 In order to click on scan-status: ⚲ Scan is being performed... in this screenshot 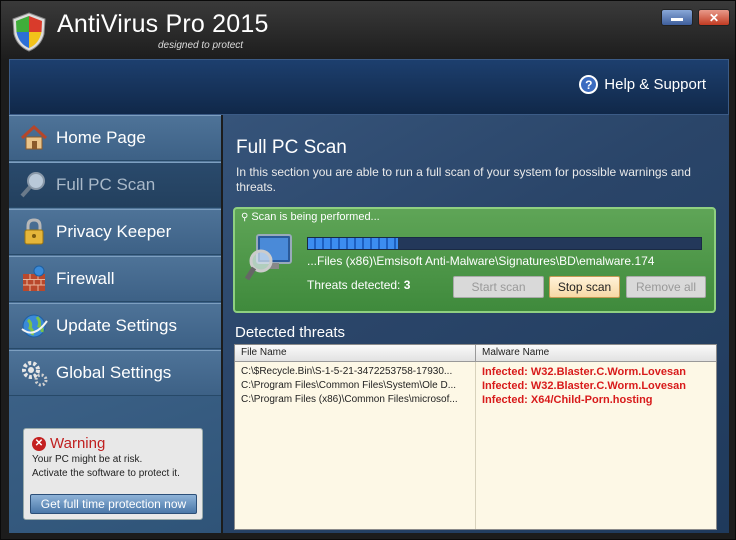, I will do `click(310, 217)`.